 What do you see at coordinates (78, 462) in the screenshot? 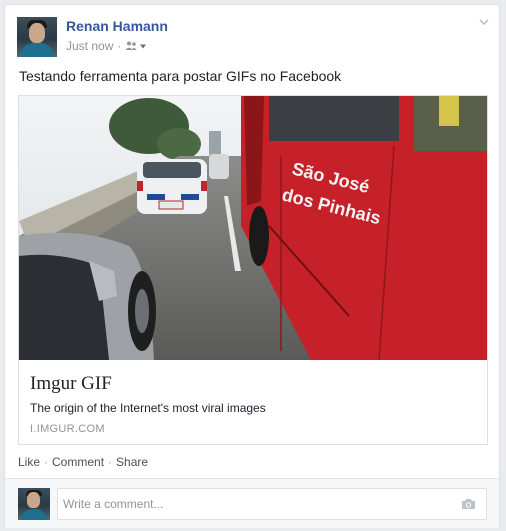
I see `comment-button: Comment` at bounding box center [78, 462].